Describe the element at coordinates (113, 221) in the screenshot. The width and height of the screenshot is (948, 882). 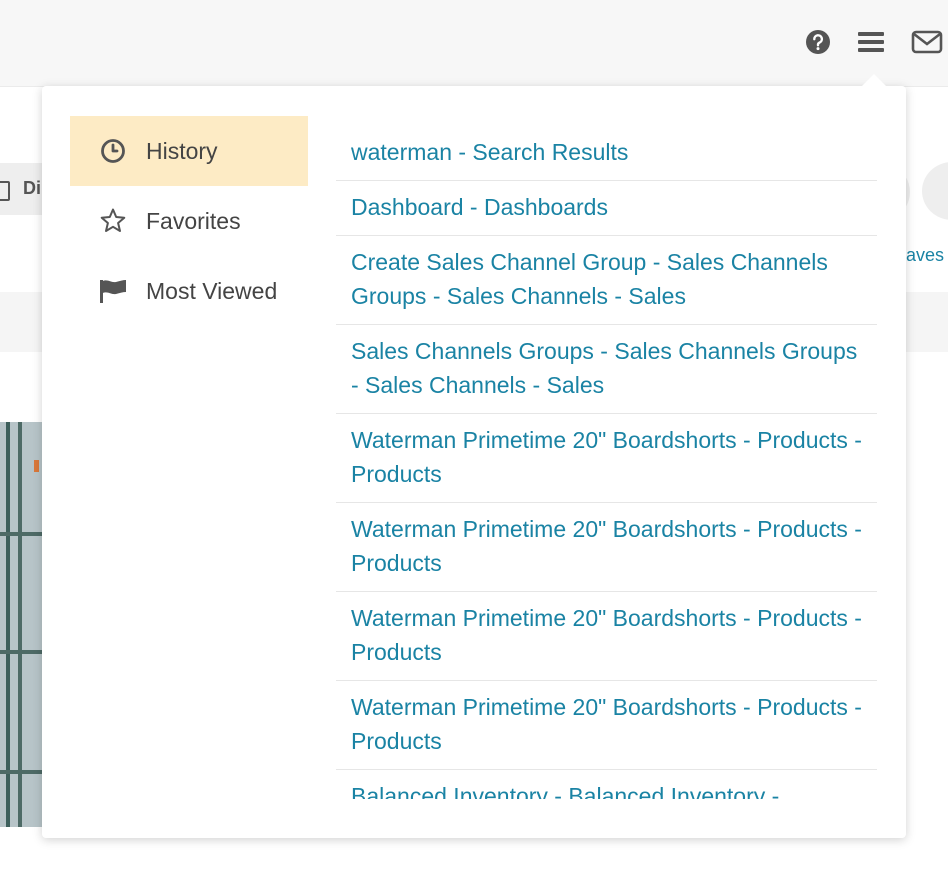
I see `star-icon` at that location.